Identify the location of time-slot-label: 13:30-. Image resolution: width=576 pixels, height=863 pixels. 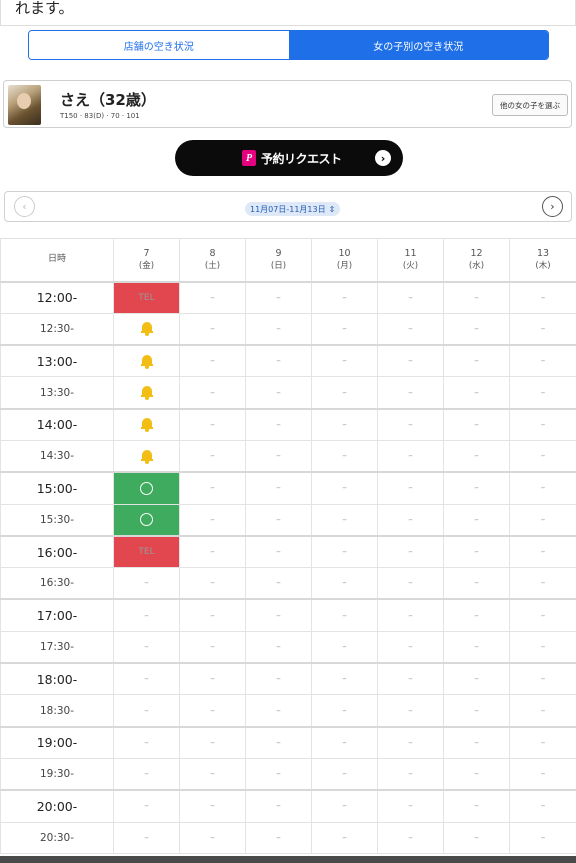
(57, 393).